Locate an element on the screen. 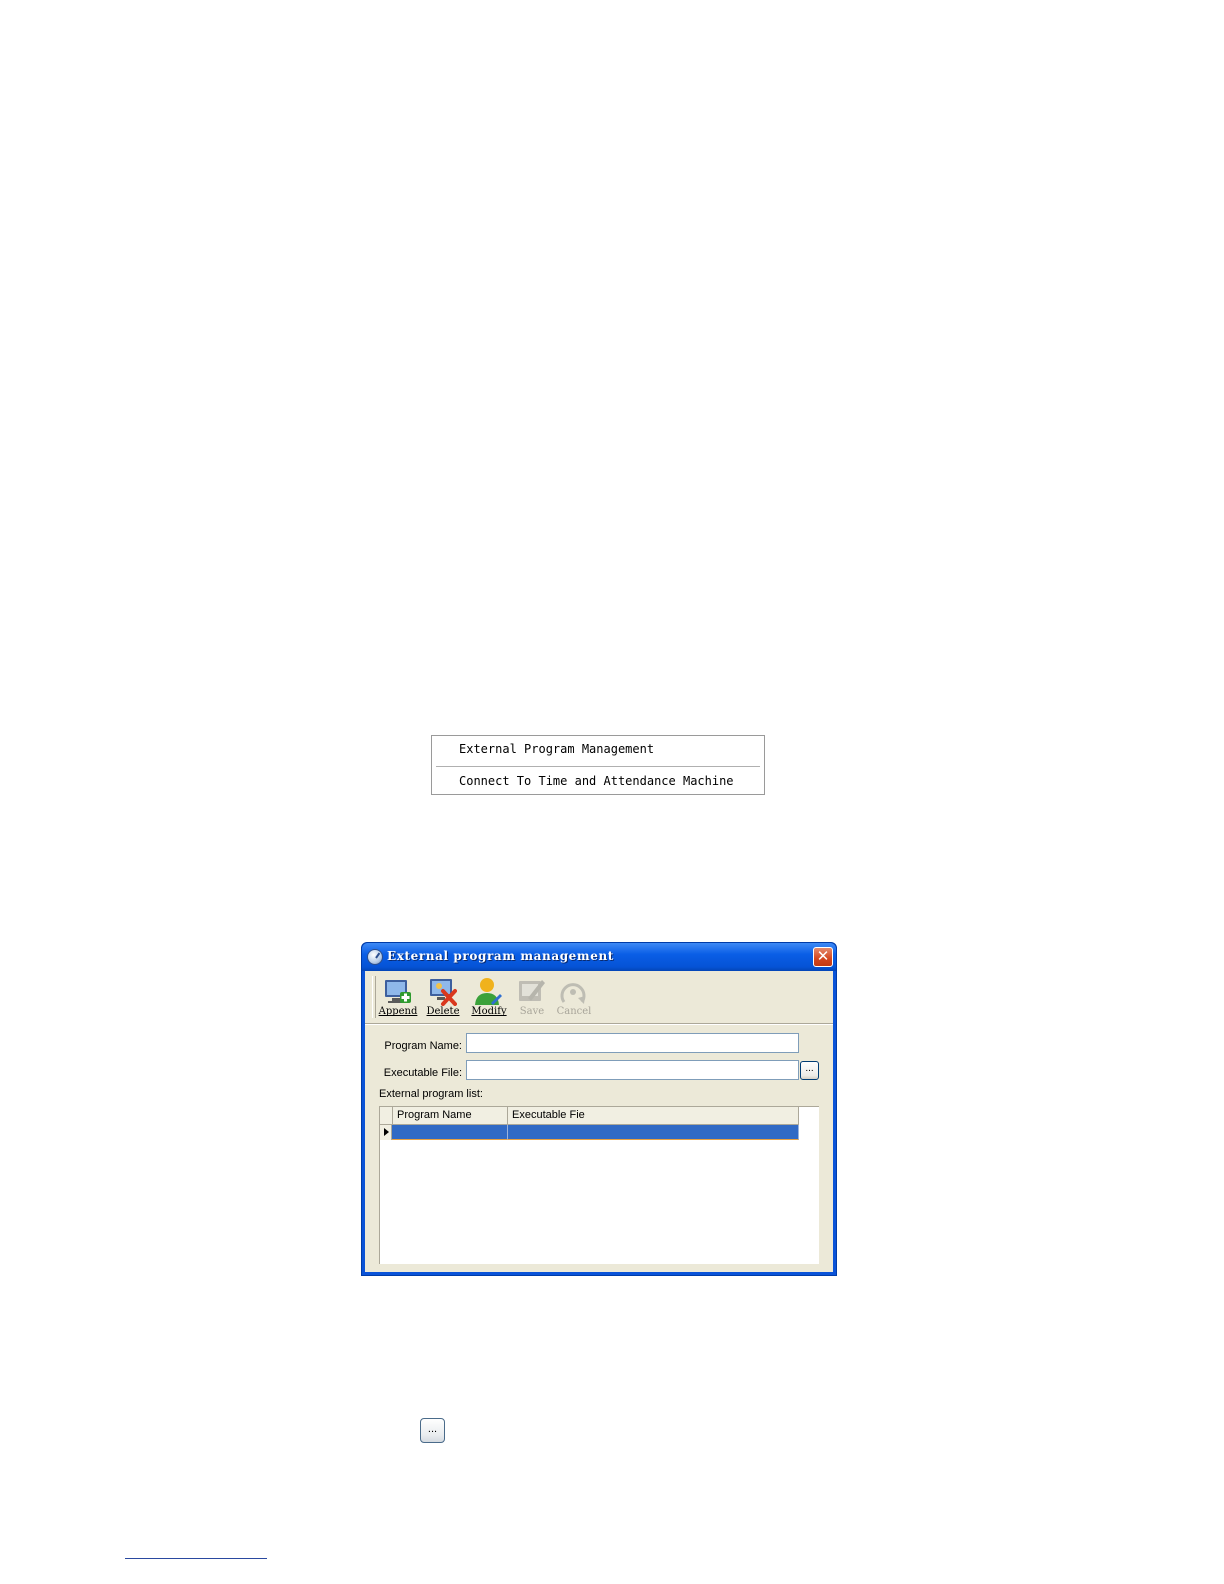  footnote-divider is located at coordinates (196, 1558).